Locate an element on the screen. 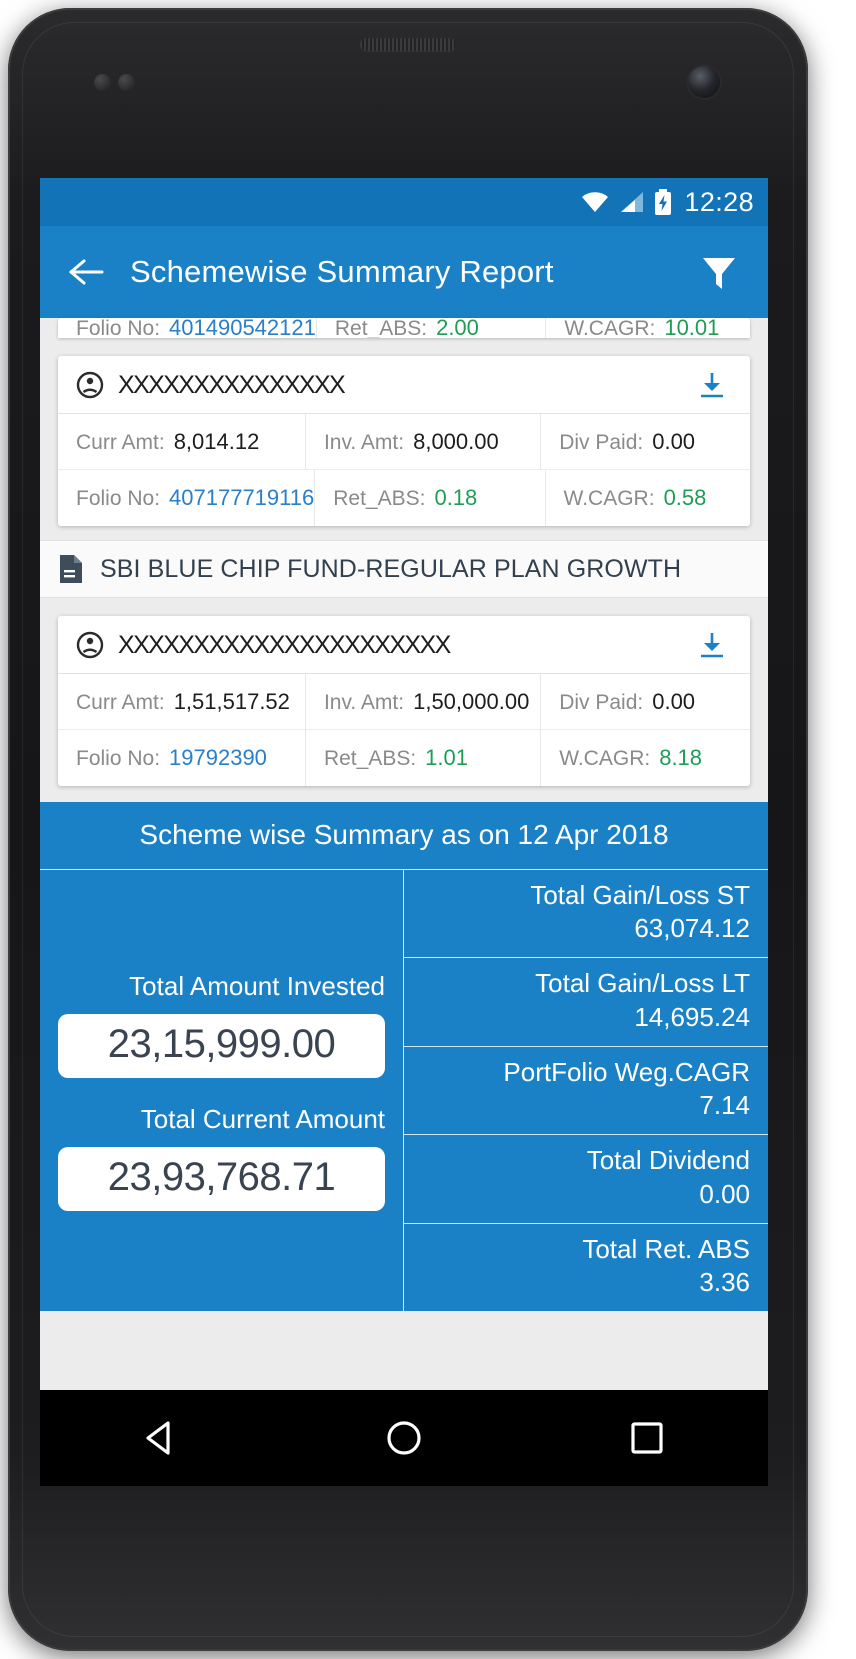 This screenshot has height=1659, width=856. status-bar: 12:28 is located at coordinates (404, 202).